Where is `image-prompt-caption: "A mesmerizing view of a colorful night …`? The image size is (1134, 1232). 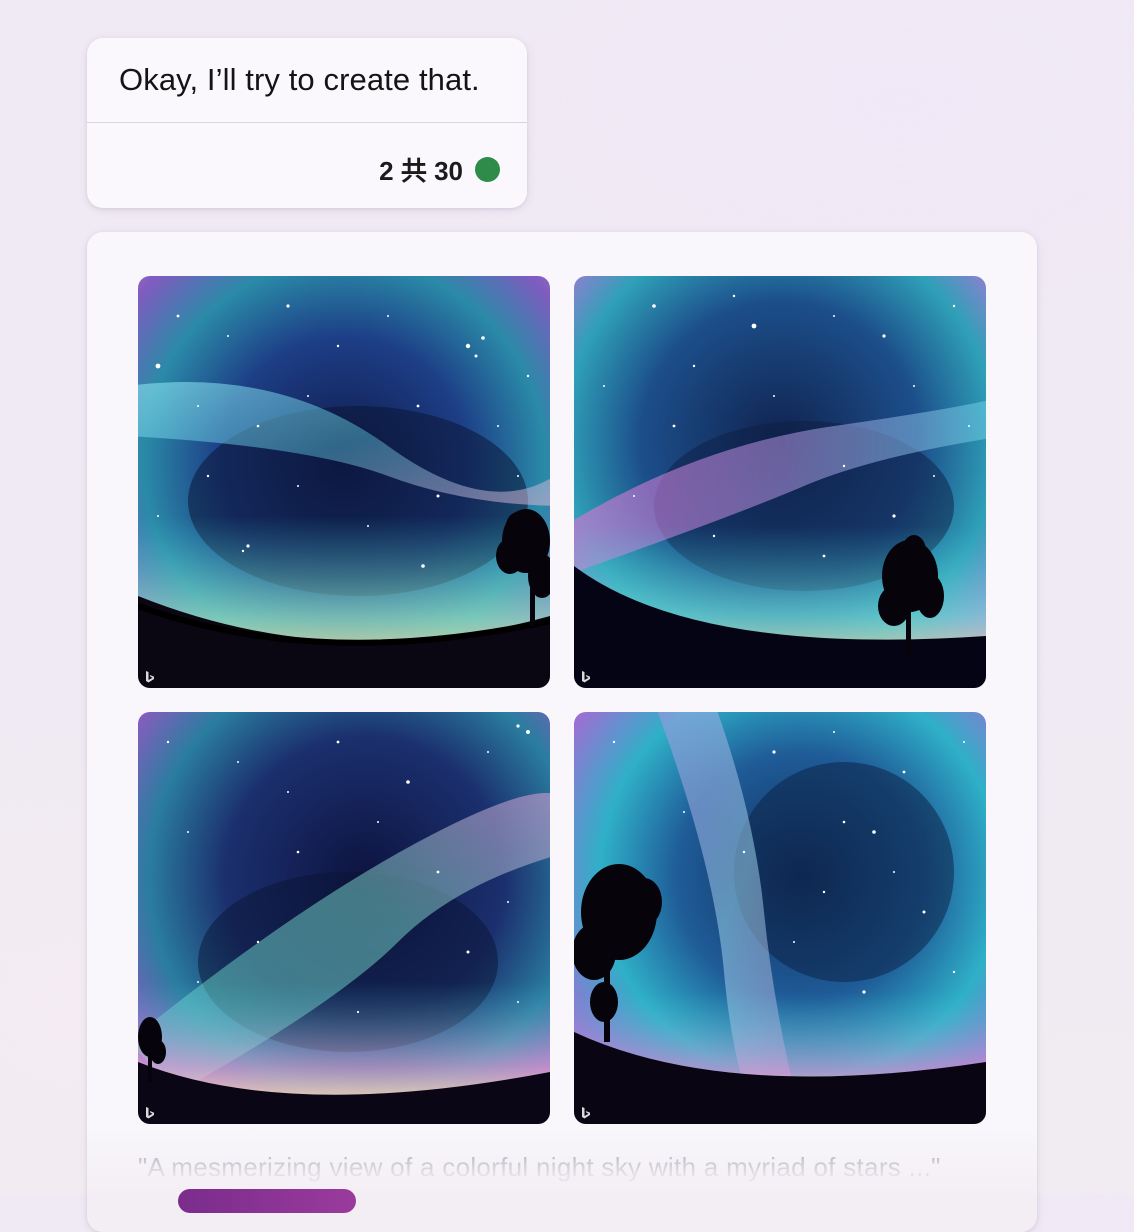 image-prompt-caption: "A mesmerizing view of a colorful night … is located at coordinates (539, 1167).